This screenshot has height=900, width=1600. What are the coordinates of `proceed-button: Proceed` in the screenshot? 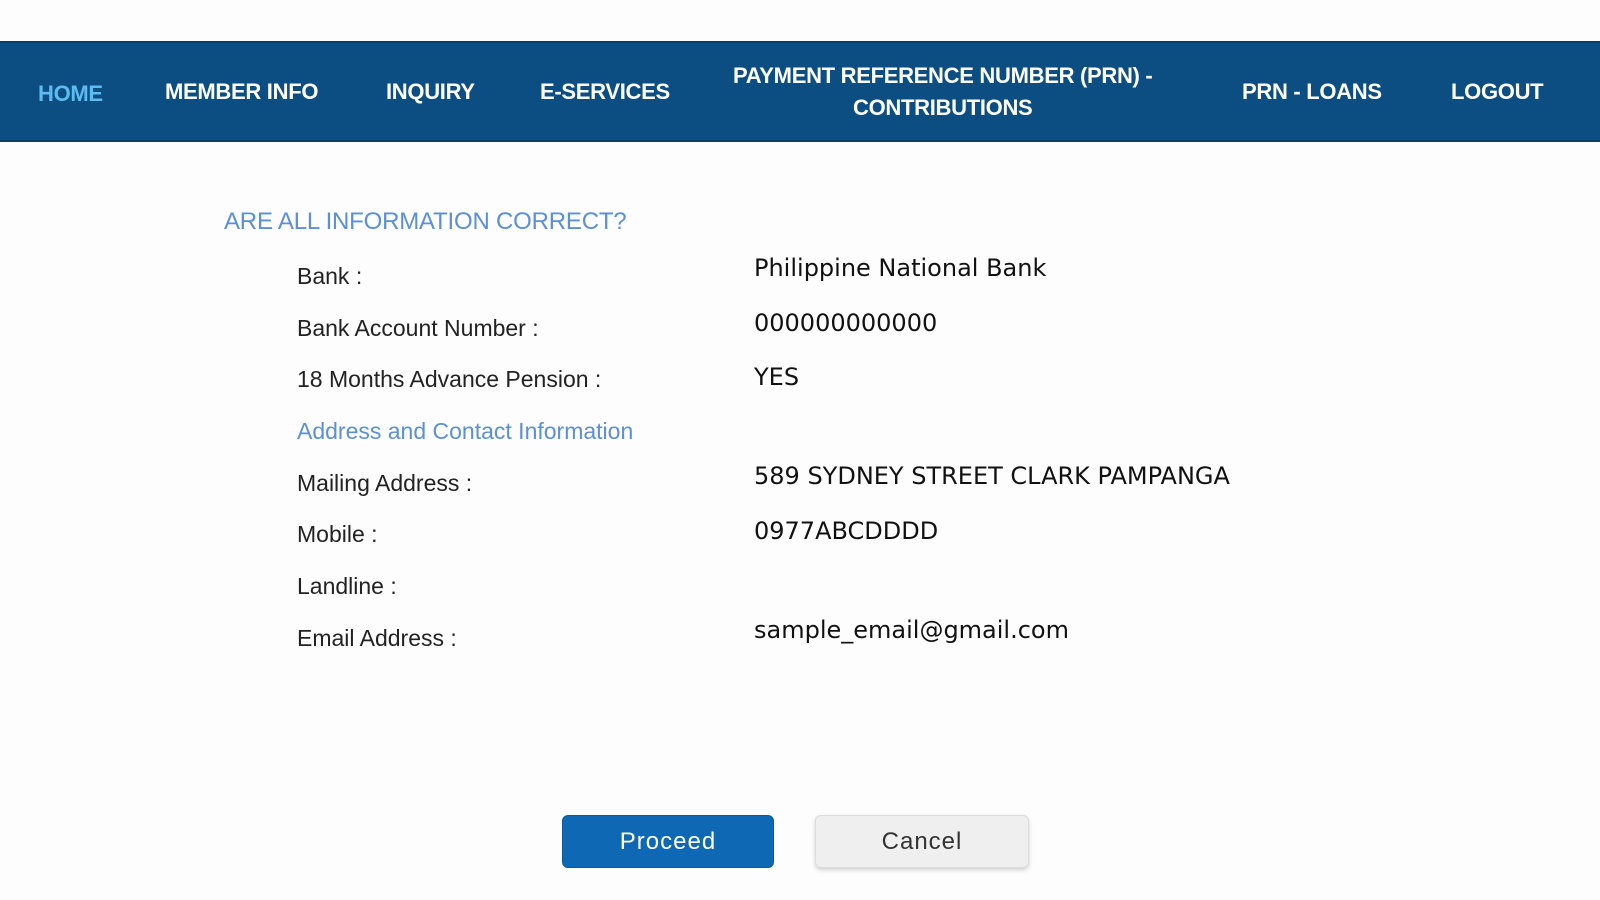 It's located at (668, 841).